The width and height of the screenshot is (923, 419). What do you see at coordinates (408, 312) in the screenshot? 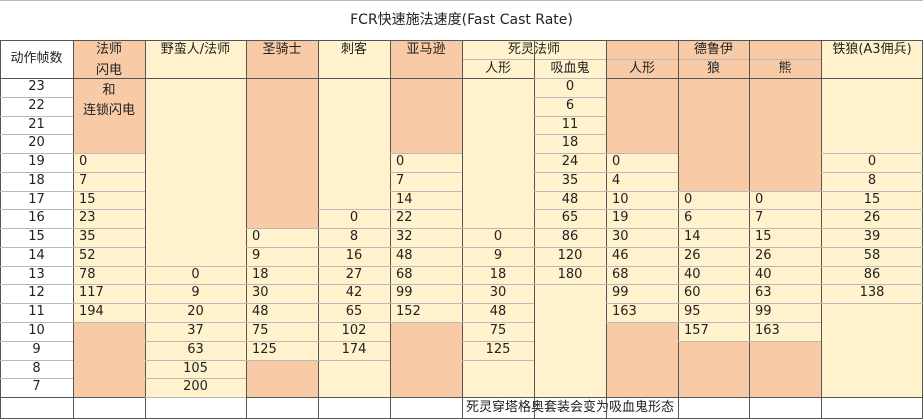
I see `fcr-value: 152` at bounding box center [408, 312].